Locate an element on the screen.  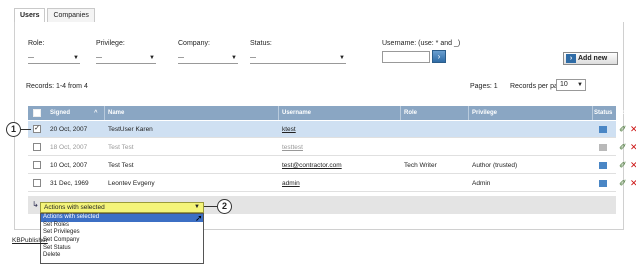
row-name: Leontev Evgeny is located at coordinates (131, 183).